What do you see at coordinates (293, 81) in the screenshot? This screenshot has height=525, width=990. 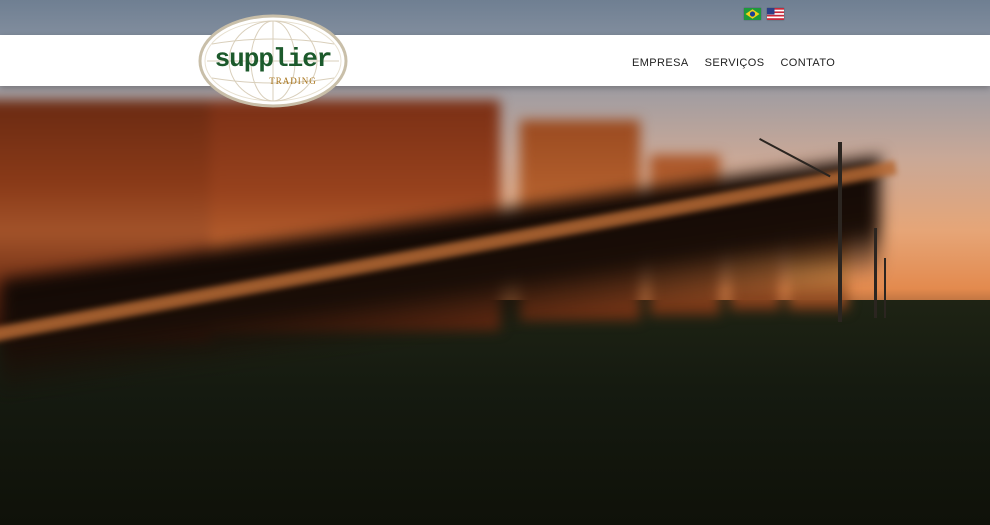 I see `logo-subtitle: TRADING` at bounding box center [293, 81].